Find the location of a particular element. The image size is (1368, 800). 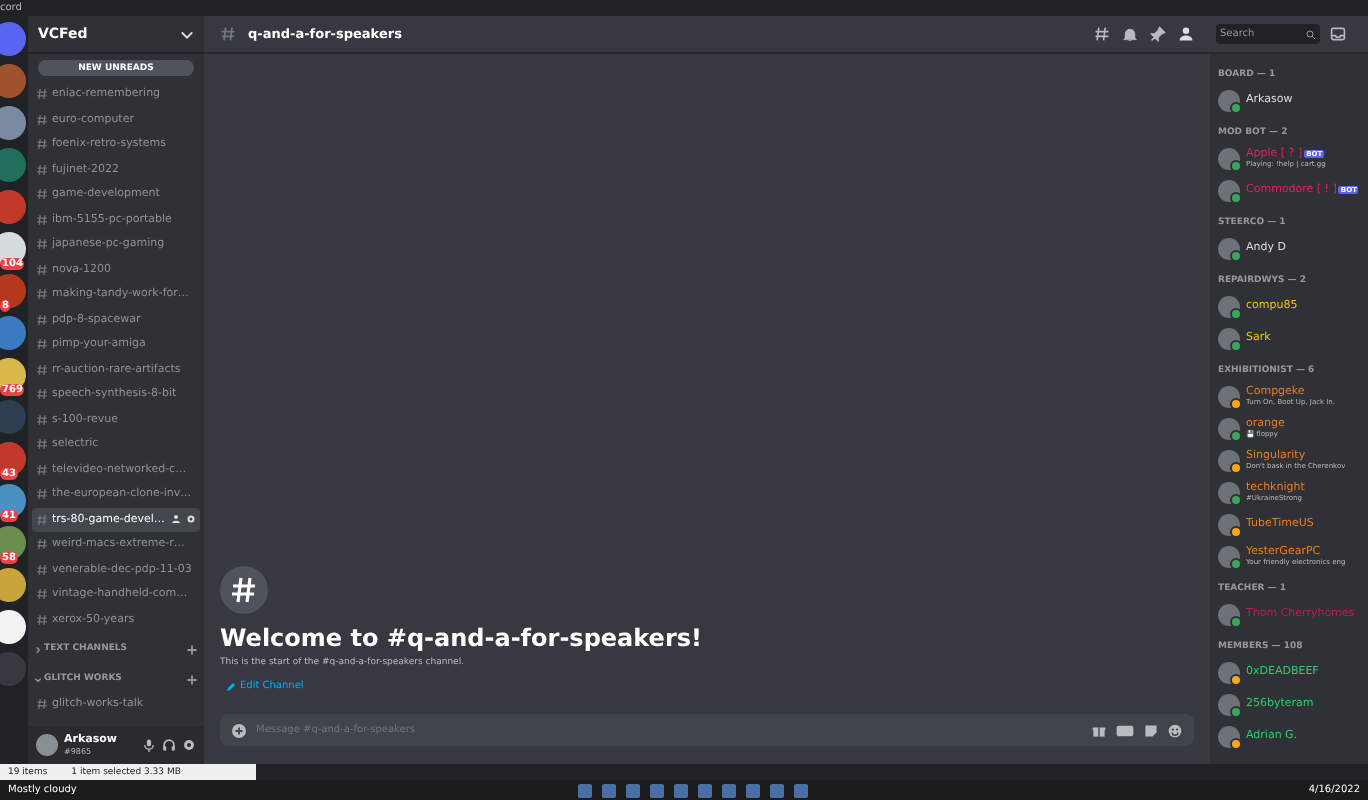

bell-icon is located at coordinates (1130, 34).